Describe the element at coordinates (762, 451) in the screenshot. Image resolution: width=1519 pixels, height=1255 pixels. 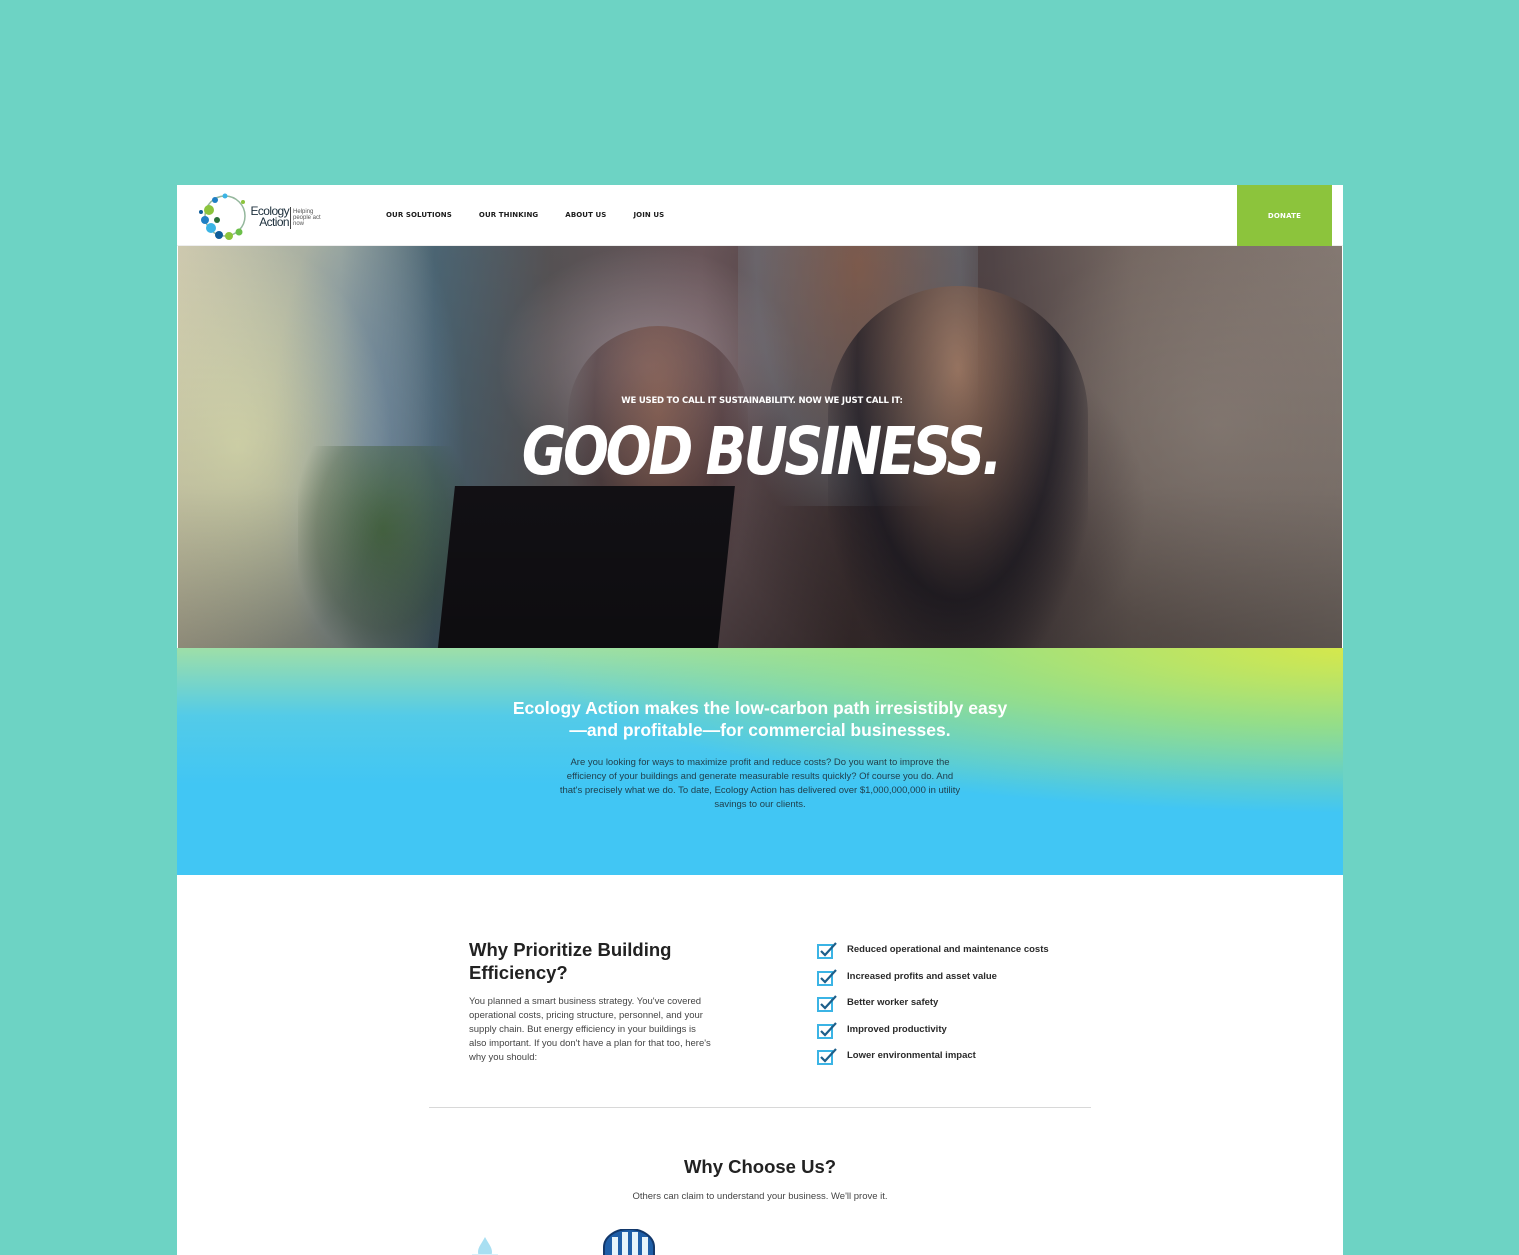
I see `hero-title: GOOD BUSINESS.` at that location.